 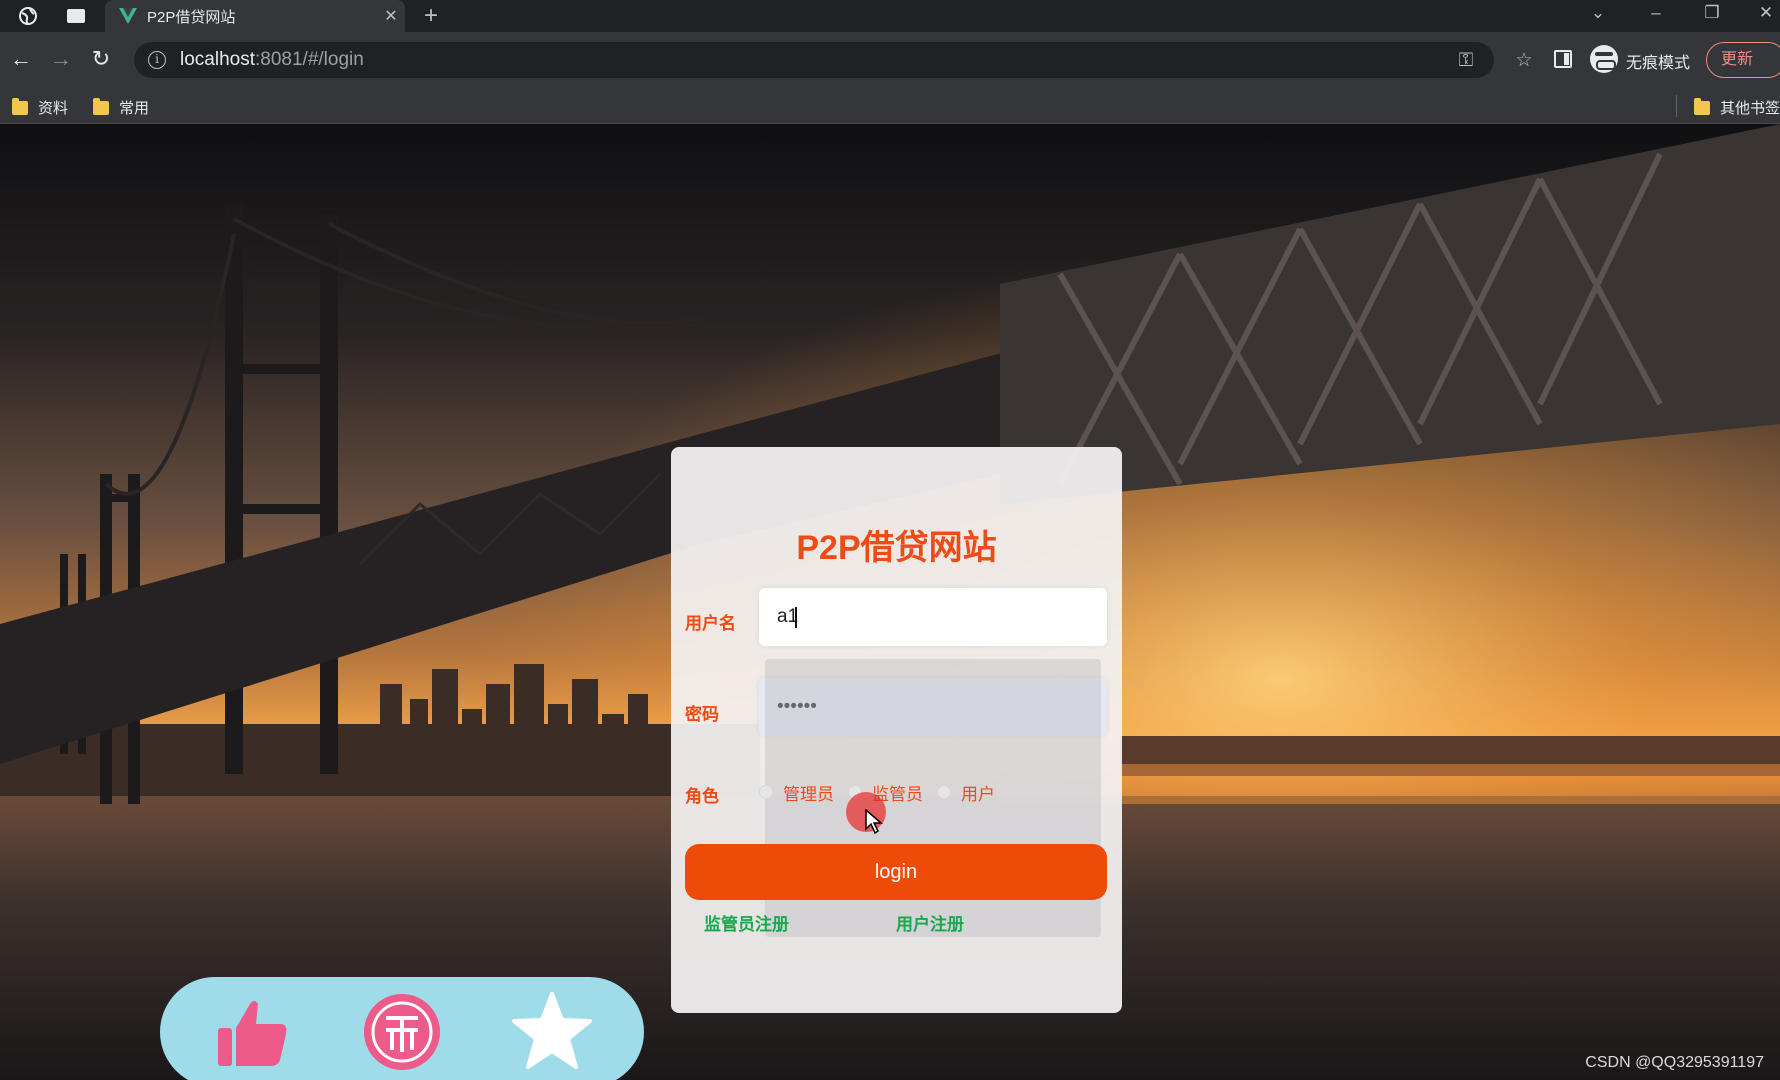 I want to click on site-info-icon: i, so click(x=157, y=60).